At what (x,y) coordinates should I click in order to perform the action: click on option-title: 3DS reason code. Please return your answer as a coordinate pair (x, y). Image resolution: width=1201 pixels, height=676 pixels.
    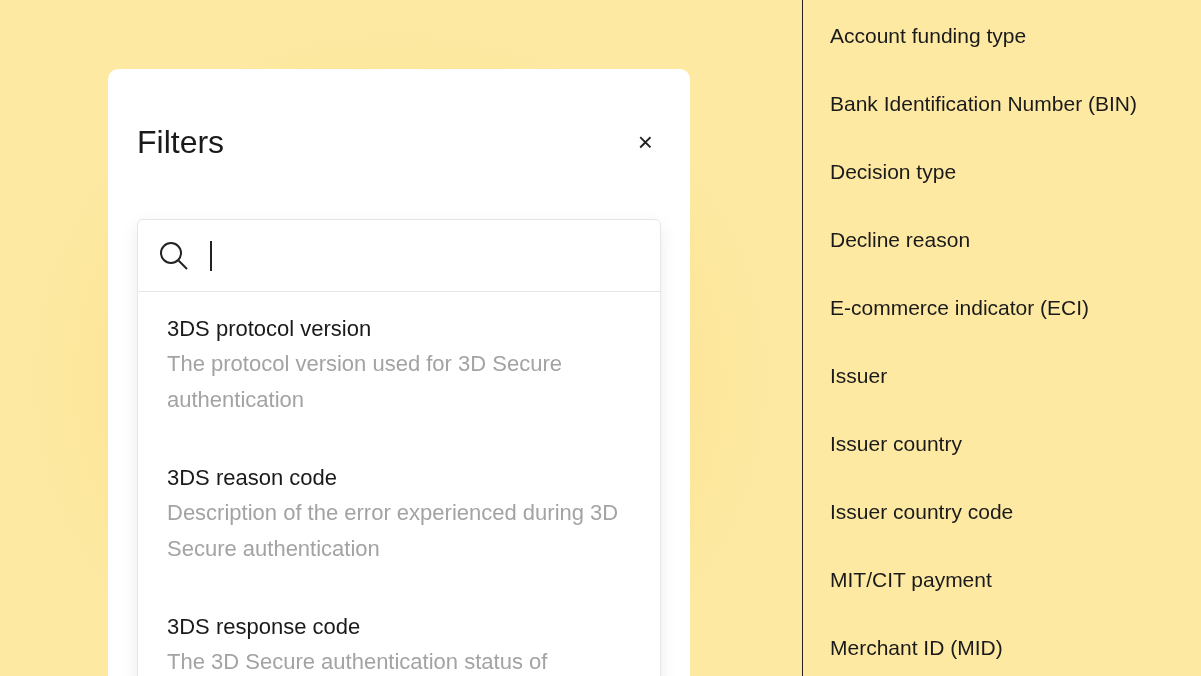
    Looking at the image, I should click on (399, 478).